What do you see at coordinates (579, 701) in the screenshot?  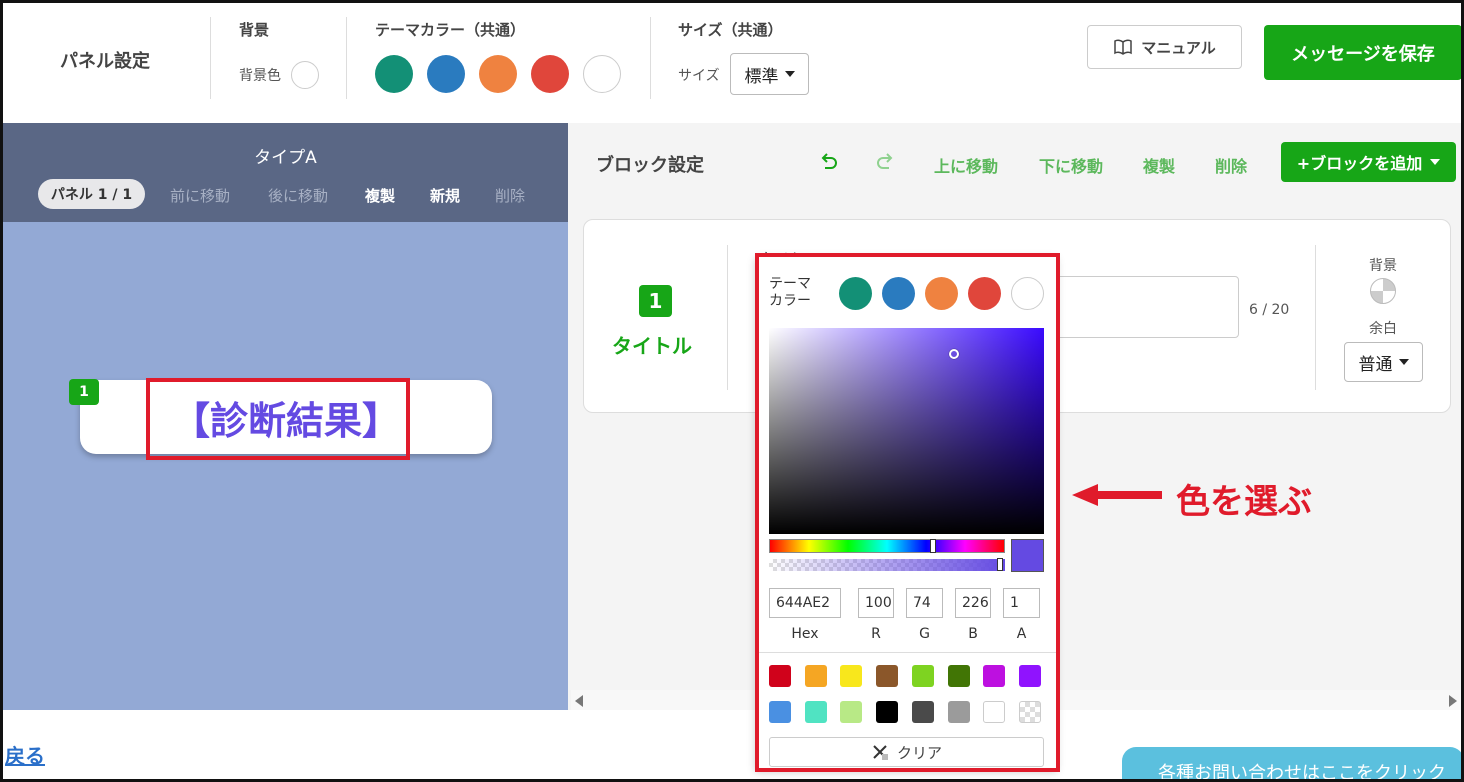 I see `scroll-left-icon` at bounding box center [579, 701].